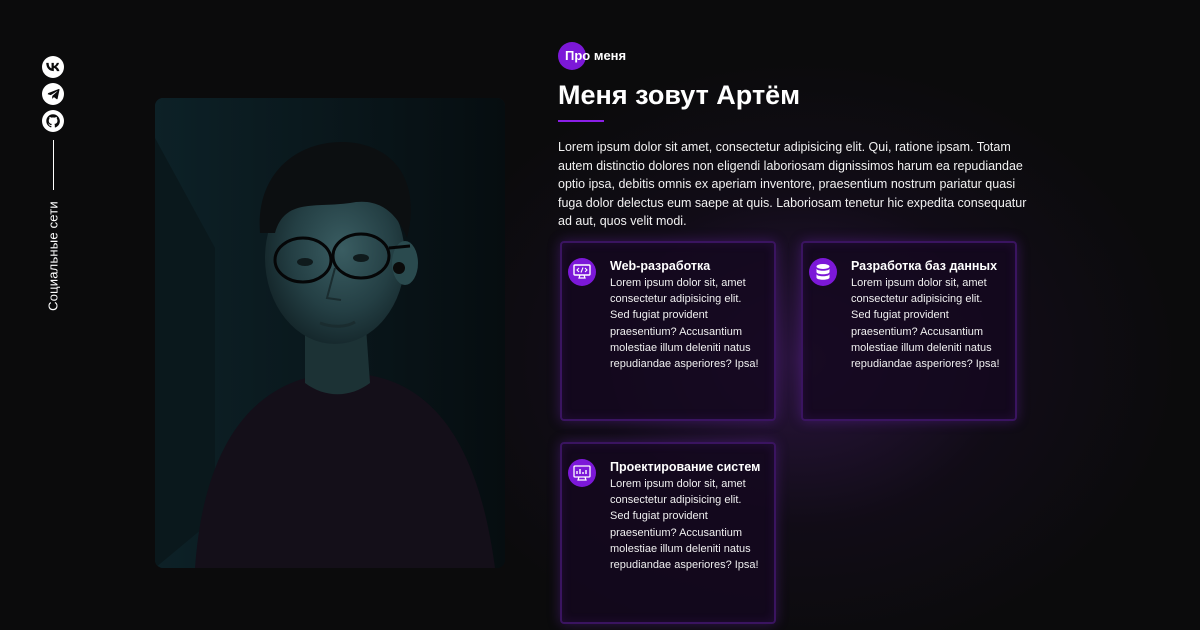  I want to click on service-title: Разработка баз данных, so click(924, 266).